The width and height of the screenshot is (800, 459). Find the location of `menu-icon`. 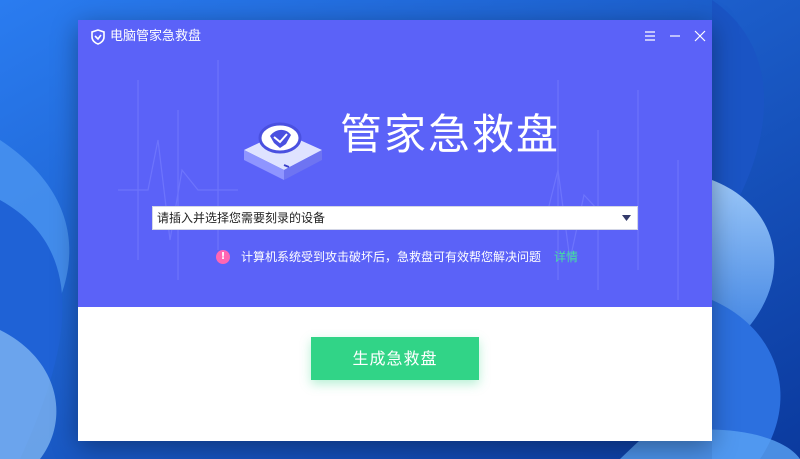

menu-icon is located at coordinates (650, 36).